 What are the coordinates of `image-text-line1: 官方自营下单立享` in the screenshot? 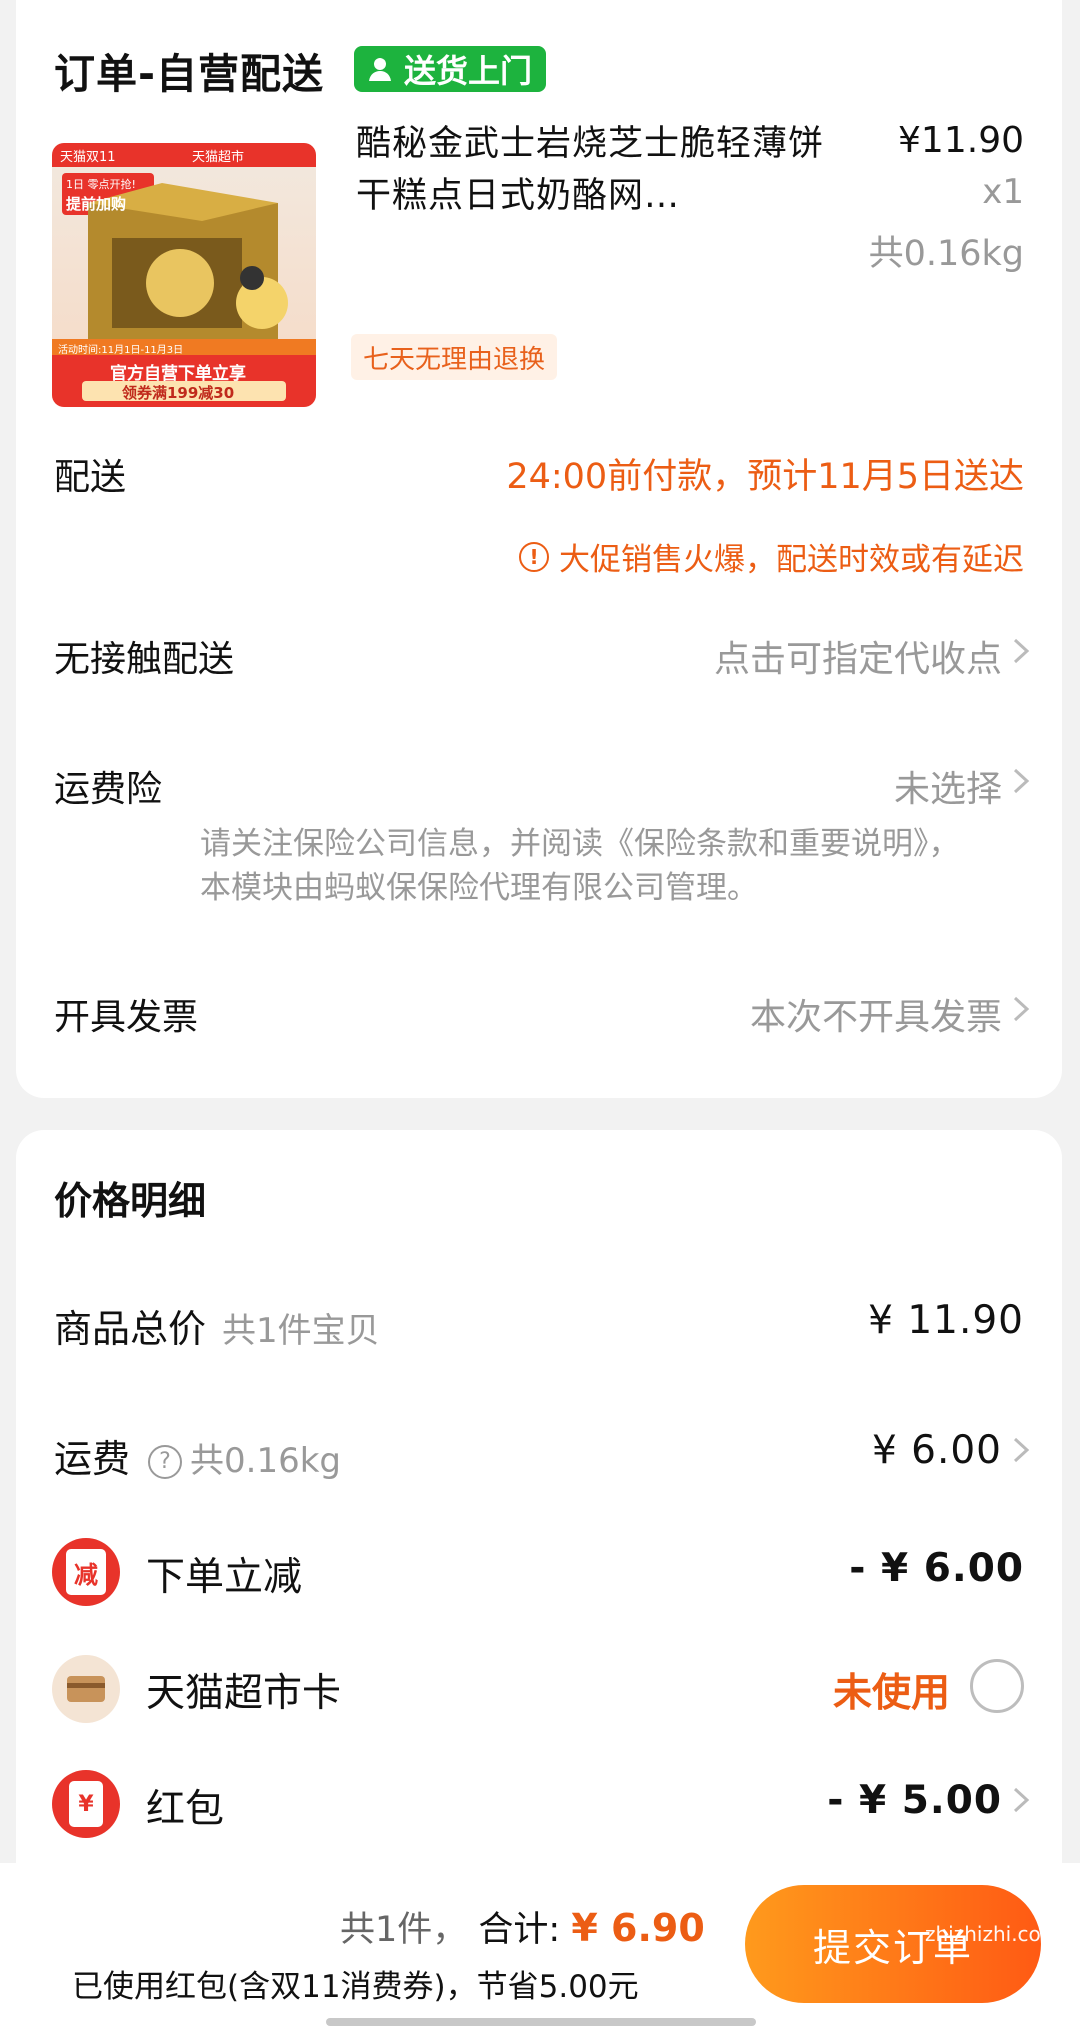 It's located at (178, 374).